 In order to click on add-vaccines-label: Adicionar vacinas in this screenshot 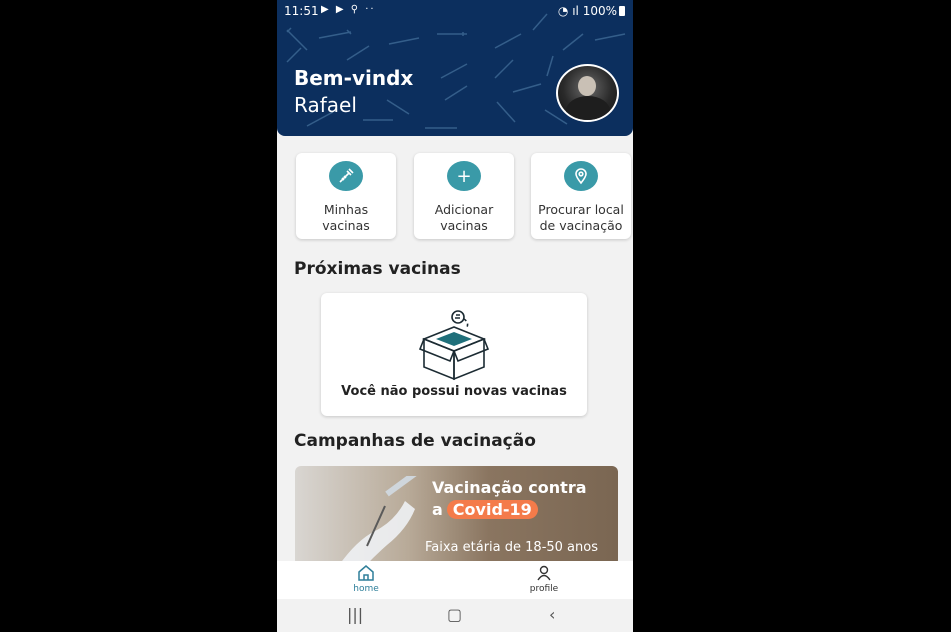, I will do `click(464, 218)`.